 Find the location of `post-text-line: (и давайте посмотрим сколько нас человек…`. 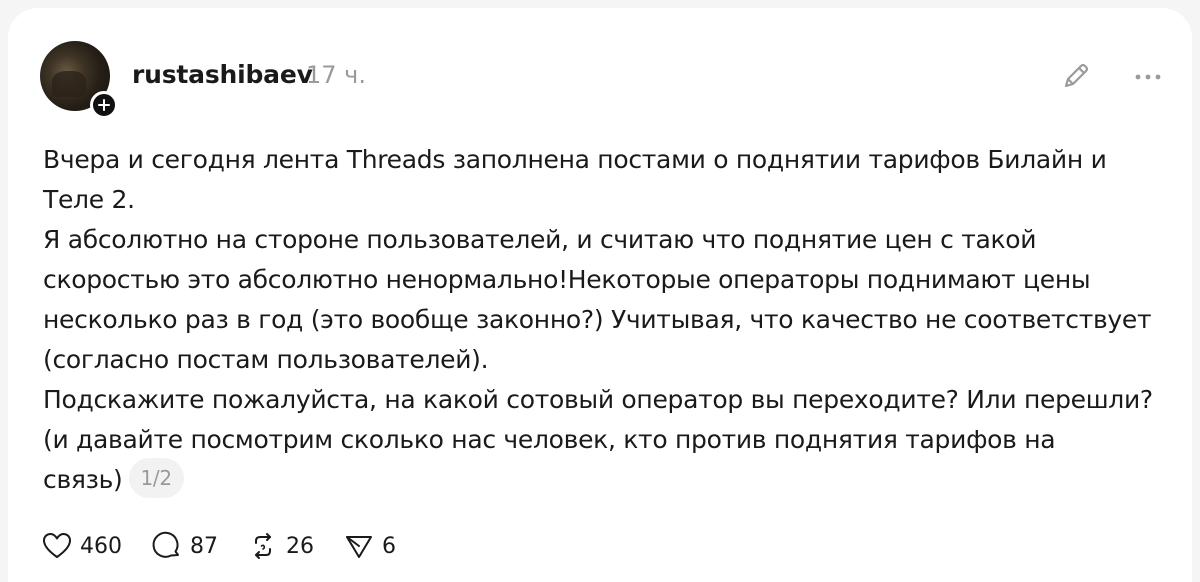

post-text-line: (и давайте посмотрим сколько нас человек… is located at coordinates (549, 439).